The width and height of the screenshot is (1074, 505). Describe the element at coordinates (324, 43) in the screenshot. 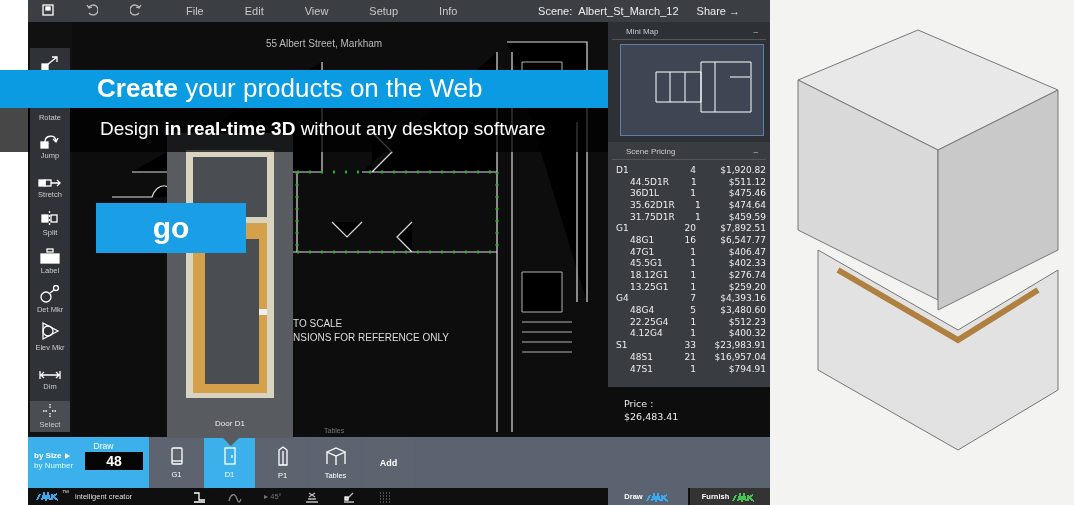

I see `plan-address: 55 Albert Street, Markham` at that location.